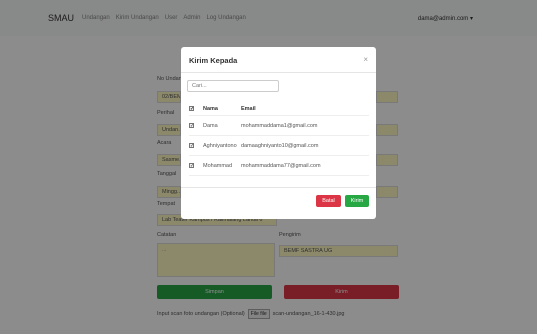 This screenshot has width=537, height=334. I want to click on table-row: Mohammad mohammaddama77@gmail.com, so click(279, 166).